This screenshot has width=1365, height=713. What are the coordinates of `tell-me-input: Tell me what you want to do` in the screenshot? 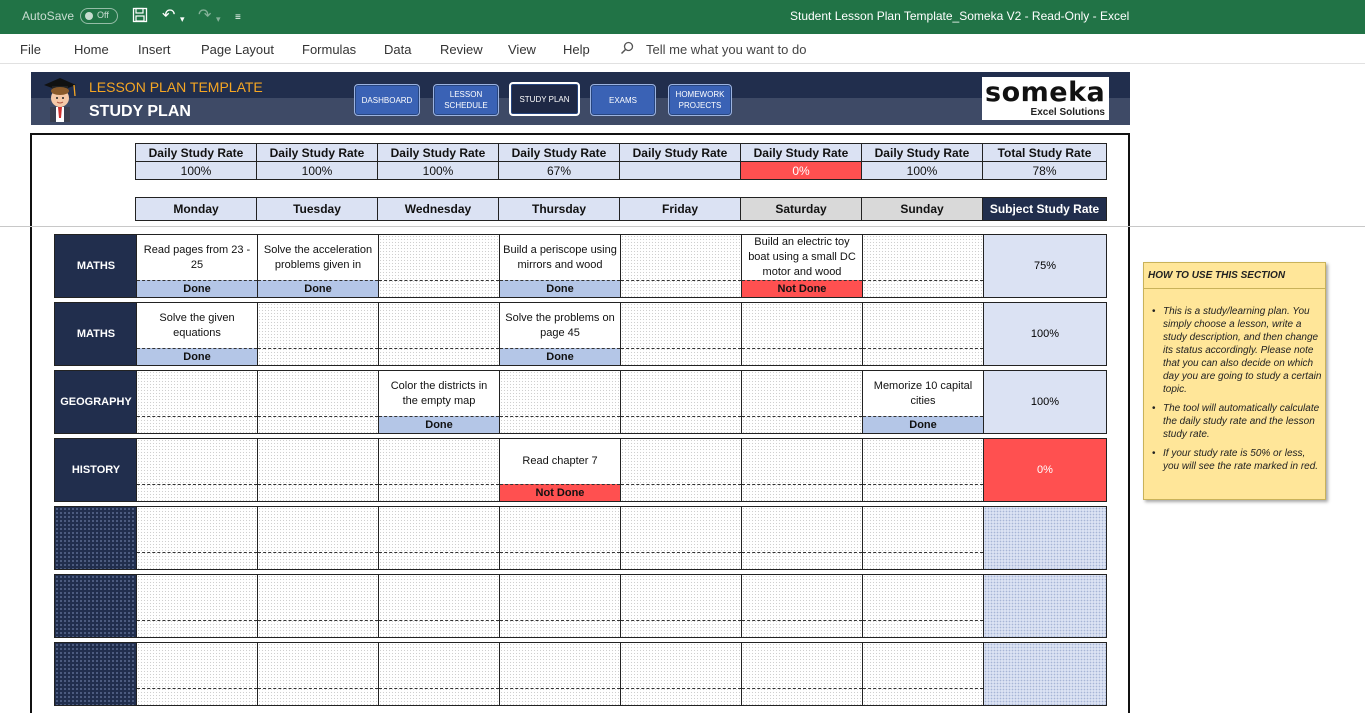 It's located at (726, 49).